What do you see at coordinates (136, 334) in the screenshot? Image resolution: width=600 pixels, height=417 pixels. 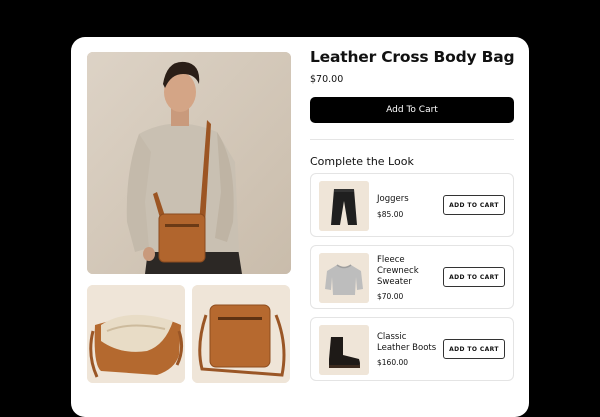 I see `product-thumbnail-open` at bounding box center [136, 334].